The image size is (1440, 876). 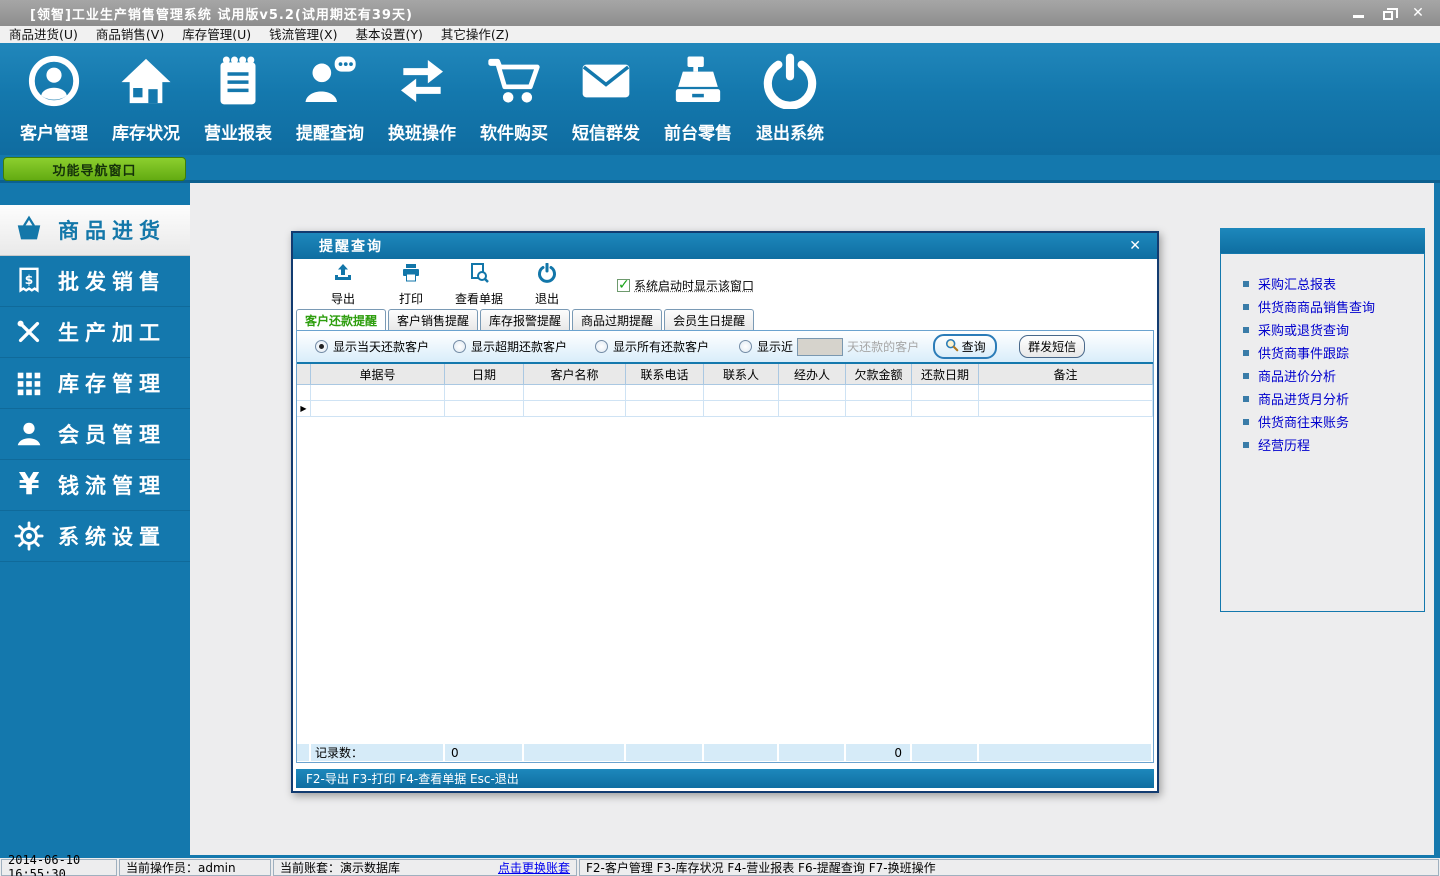 What do you see at coordinates (425, 867) in the screenshot?
I see `status-account: 当前账套：演示数据库 点击更换账套` at bounding box center [425, 867].